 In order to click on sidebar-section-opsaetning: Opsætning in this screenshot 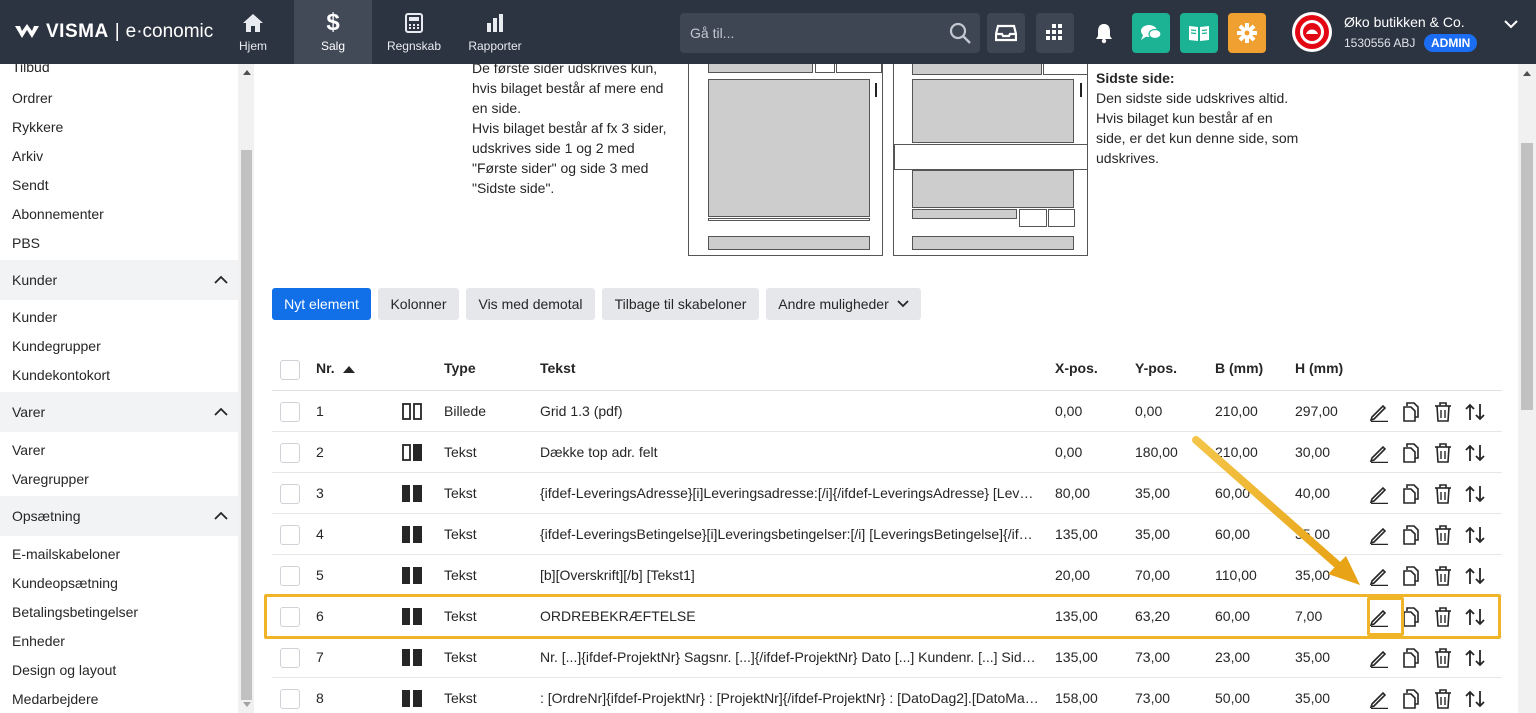, I will do `click(119, 516)`.